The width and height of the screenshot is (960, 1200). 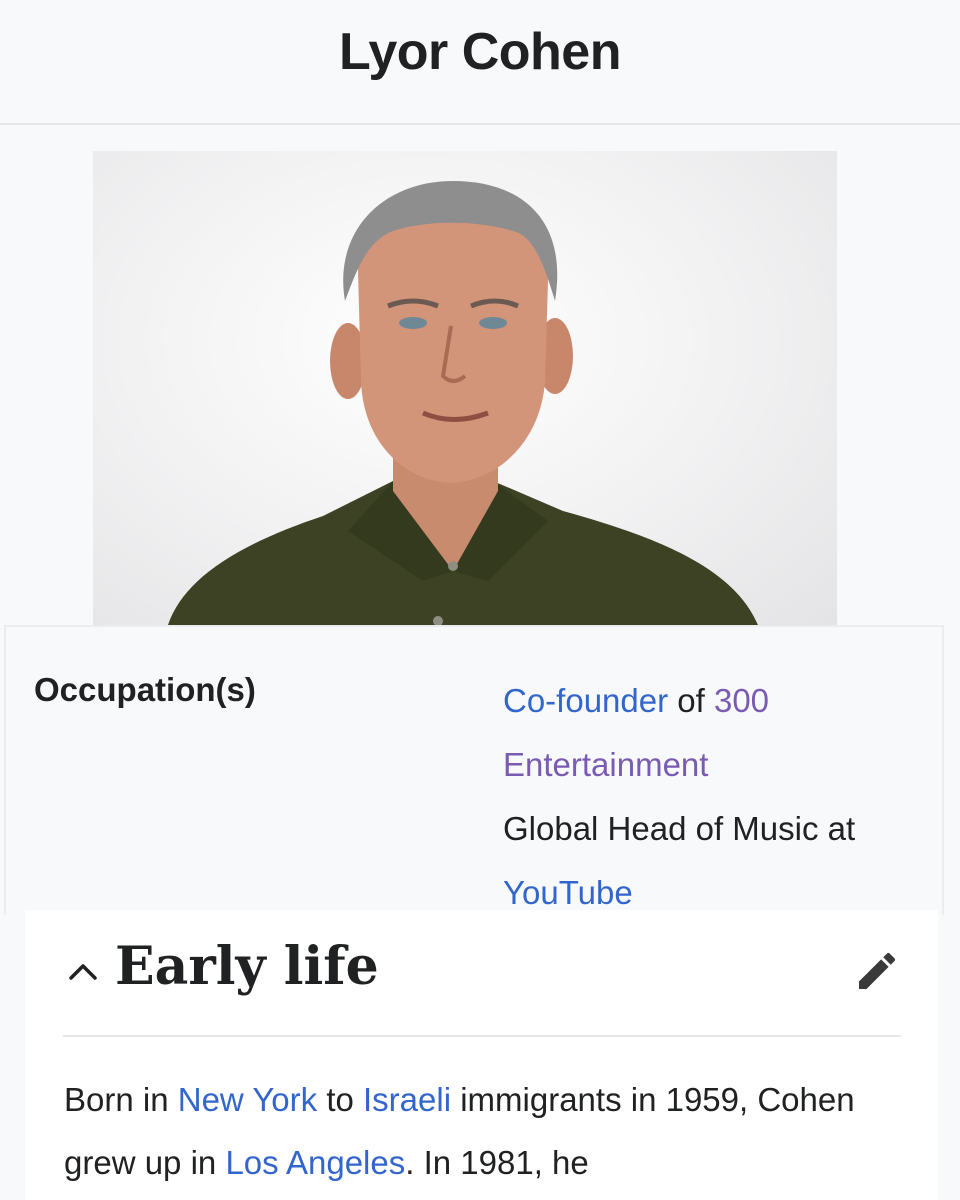 I want to click on new-york-link: New York, so click(x=247, y=1099).